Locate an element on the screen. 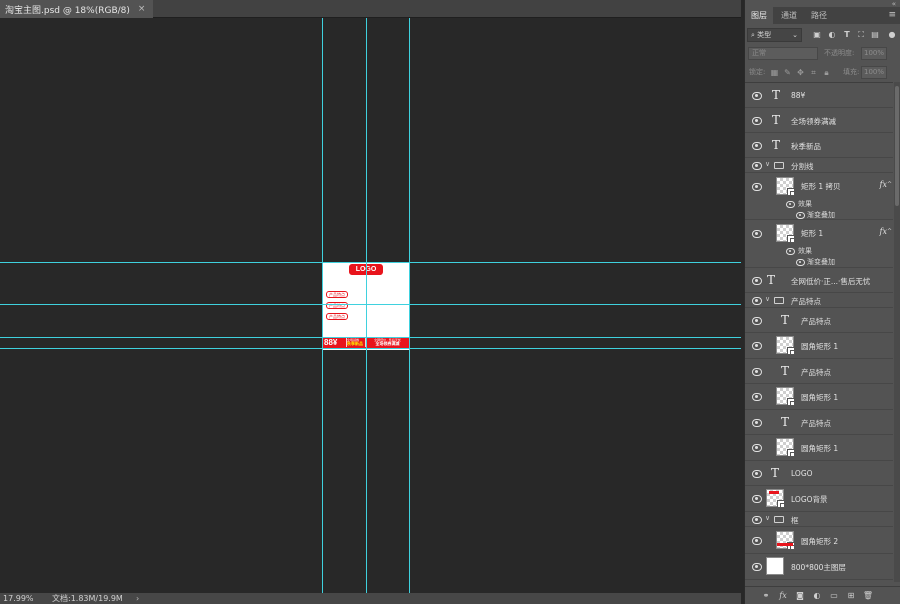 The image size is (900, 604). new-group-icon: ▭ is located at coordinates (834, 596).